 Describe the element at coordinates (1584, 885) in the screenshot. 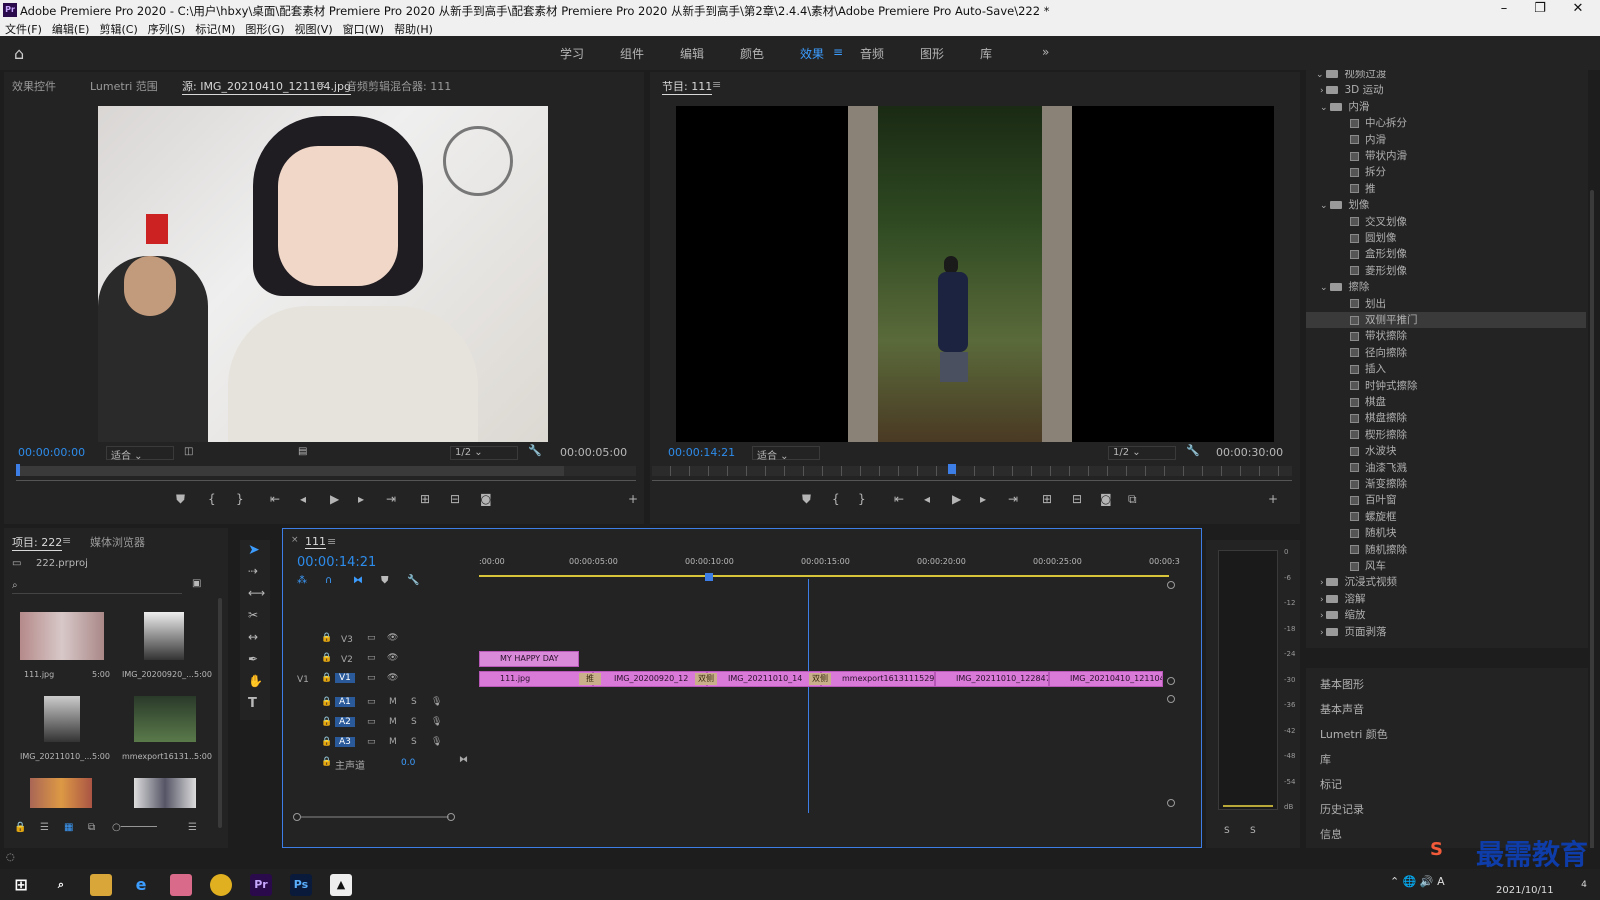

I see `notification-badge: 4` at that location.